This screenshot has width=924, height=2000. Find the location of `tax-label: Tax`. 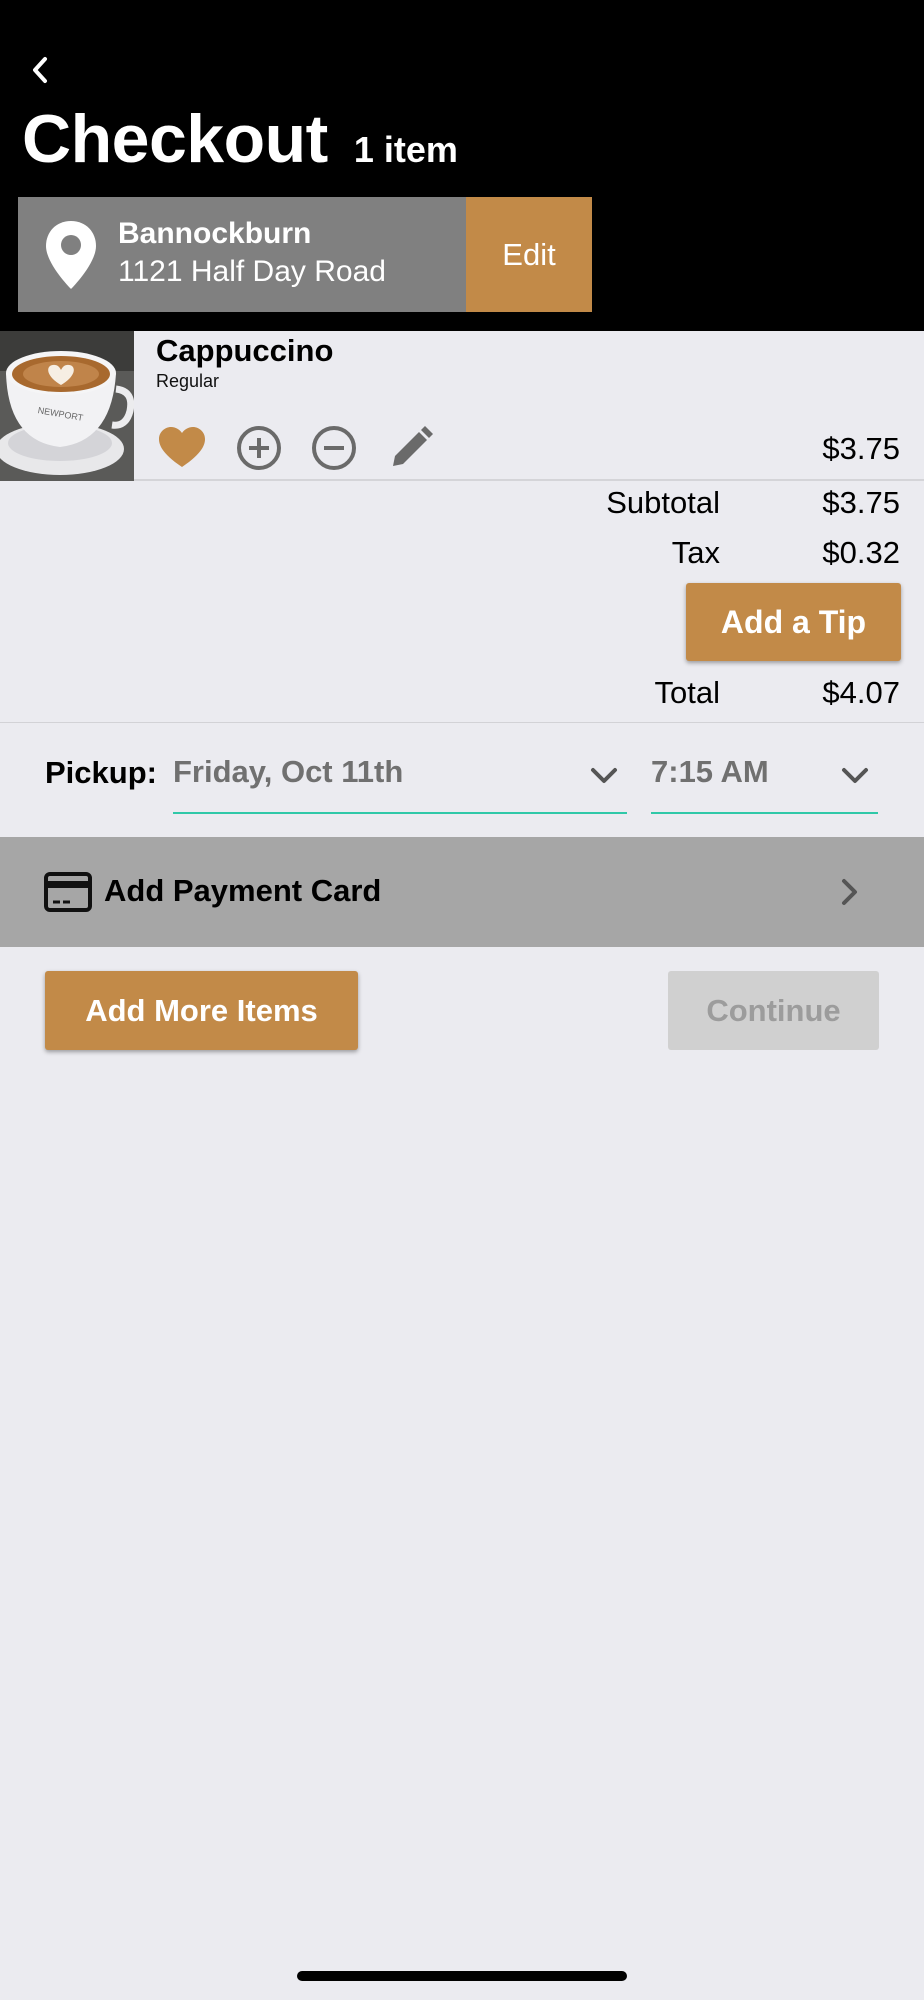

tax-label: Tax is located at coordinates (695, 552).